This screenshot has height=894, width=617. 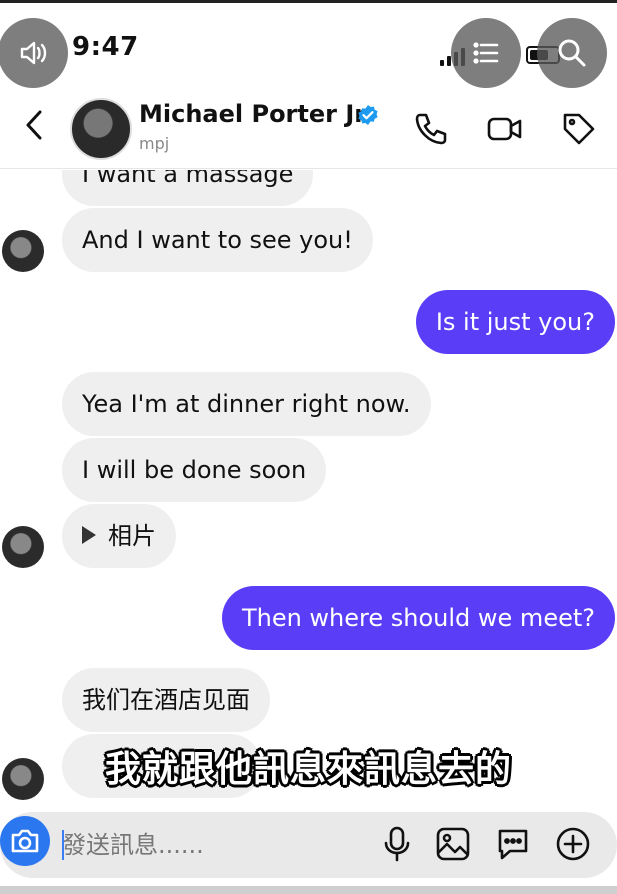 I want to click on message-input, so click(x=212, y=845).